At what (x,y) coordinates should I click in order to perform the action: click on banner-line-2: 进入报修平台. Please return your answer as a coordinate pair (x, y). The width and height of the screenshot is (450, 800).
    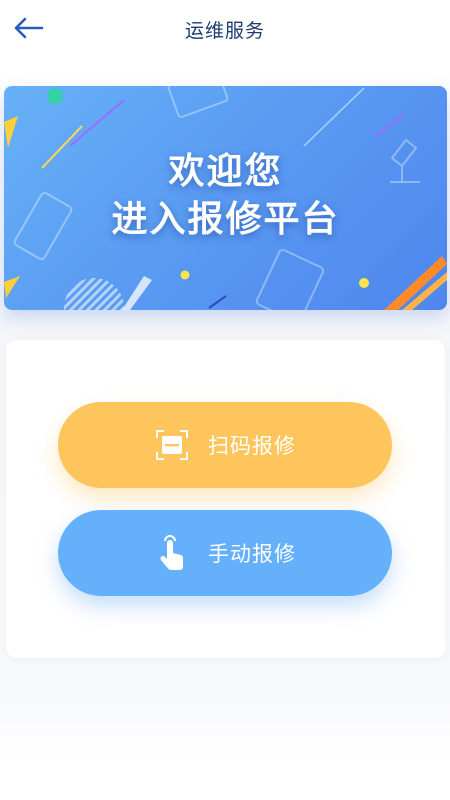
    Looking at the image, I should click on (225, 219).